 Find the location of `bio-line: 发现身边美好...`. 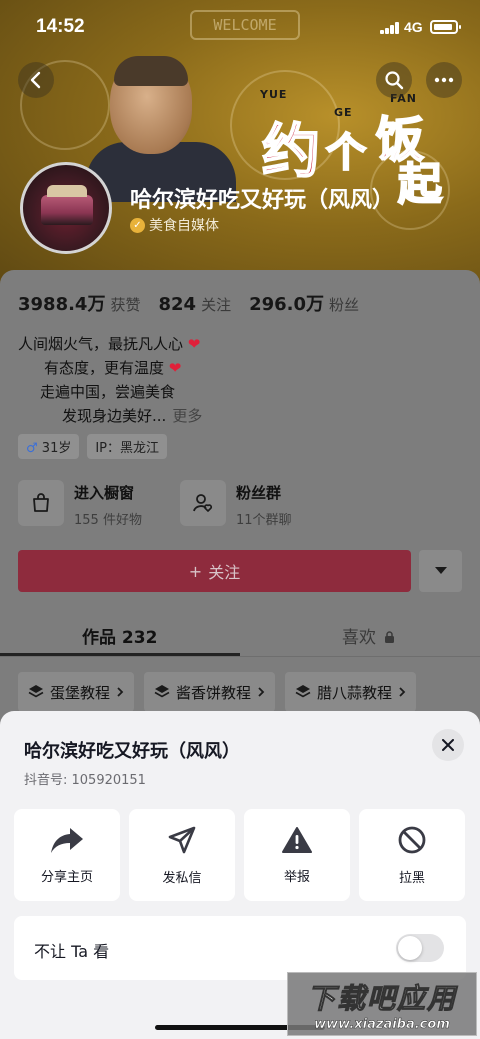

bio-line: 发现身边美好... is located at coordinates (114, 416).